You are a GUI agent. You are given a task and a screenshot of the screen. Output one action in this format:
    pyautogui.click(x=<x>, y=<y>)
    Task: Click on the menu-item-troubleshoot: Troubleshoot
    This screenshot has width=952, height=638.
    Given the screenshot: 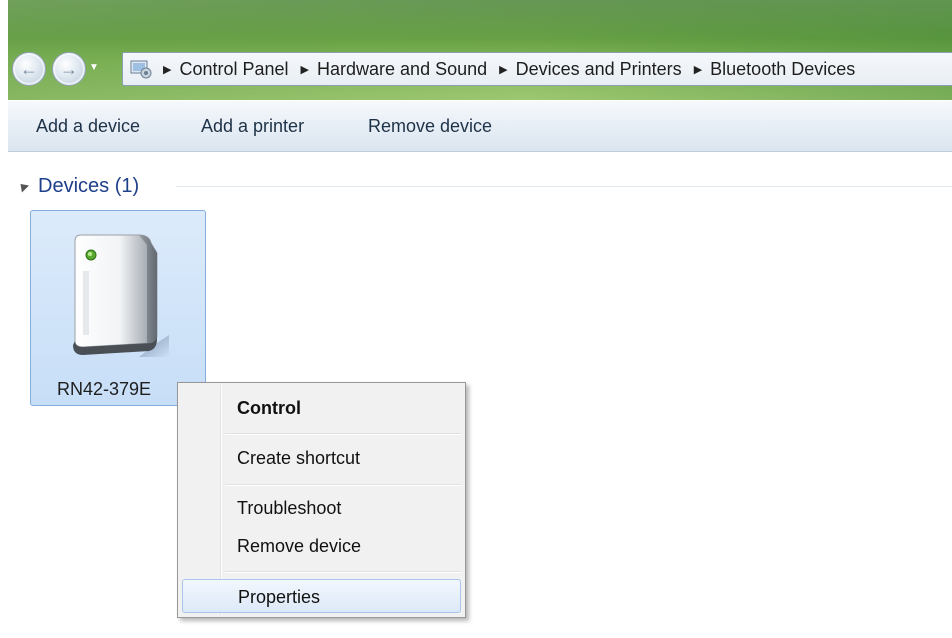 What is the action you would take?
    pyautogui.click(x=321, y=508)
    